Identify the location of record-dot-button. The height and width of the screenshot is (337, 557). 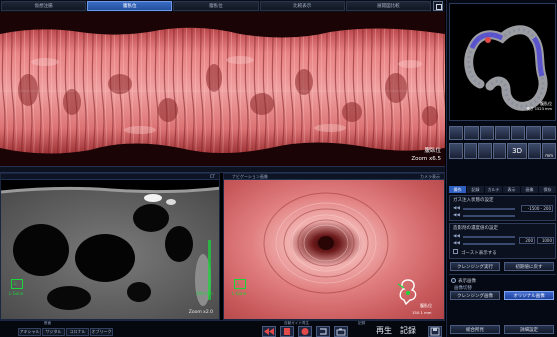
(305, 331).